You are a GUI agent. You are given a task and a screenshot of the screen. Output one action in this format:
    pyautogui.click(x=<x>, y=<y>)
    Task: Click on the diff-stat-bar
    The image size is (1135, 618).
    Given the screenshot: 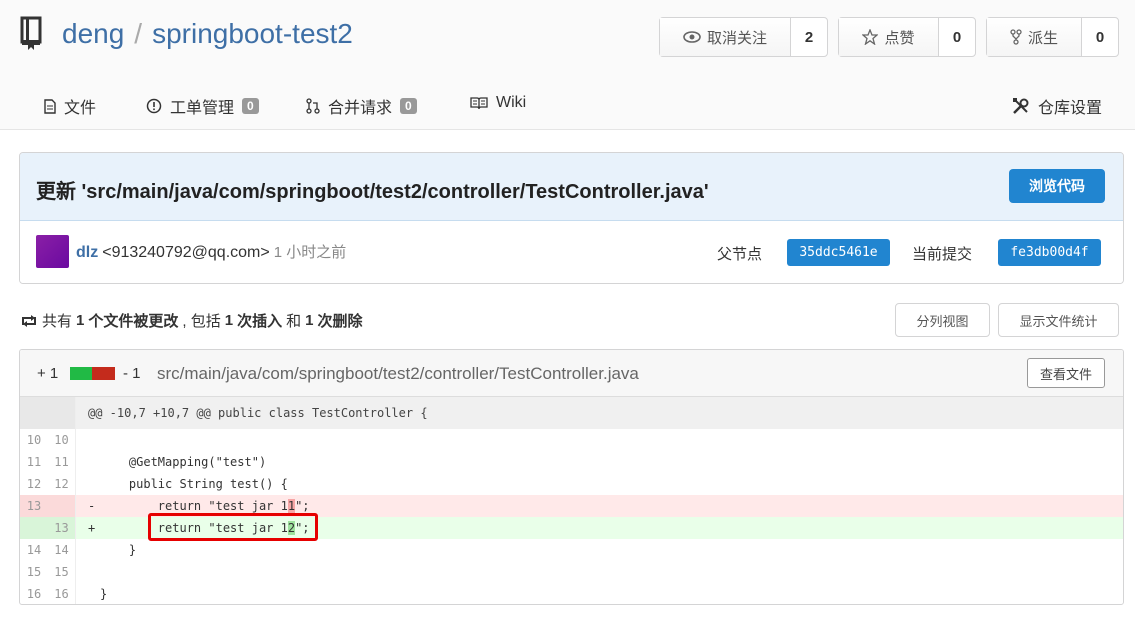 What is the action you would take?
    pyautogui.click(x=92, y=373)
    